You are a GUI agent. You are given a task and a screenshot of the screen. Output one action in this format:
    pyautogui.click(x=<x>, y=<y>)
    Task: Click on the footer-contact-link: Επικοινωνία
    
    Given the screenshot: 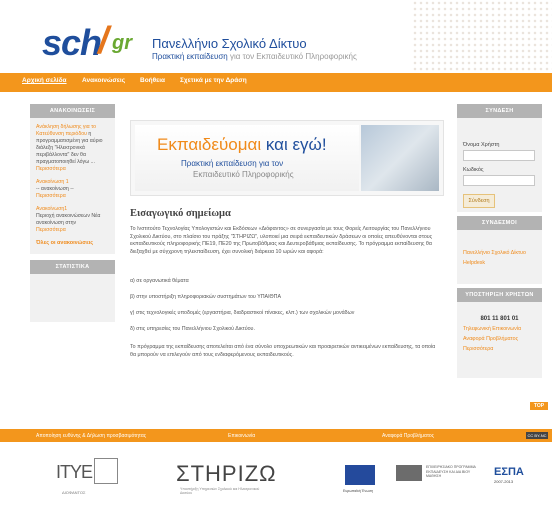 What is the action you would take?
    pyautogui.click(x=241, y=436)
    